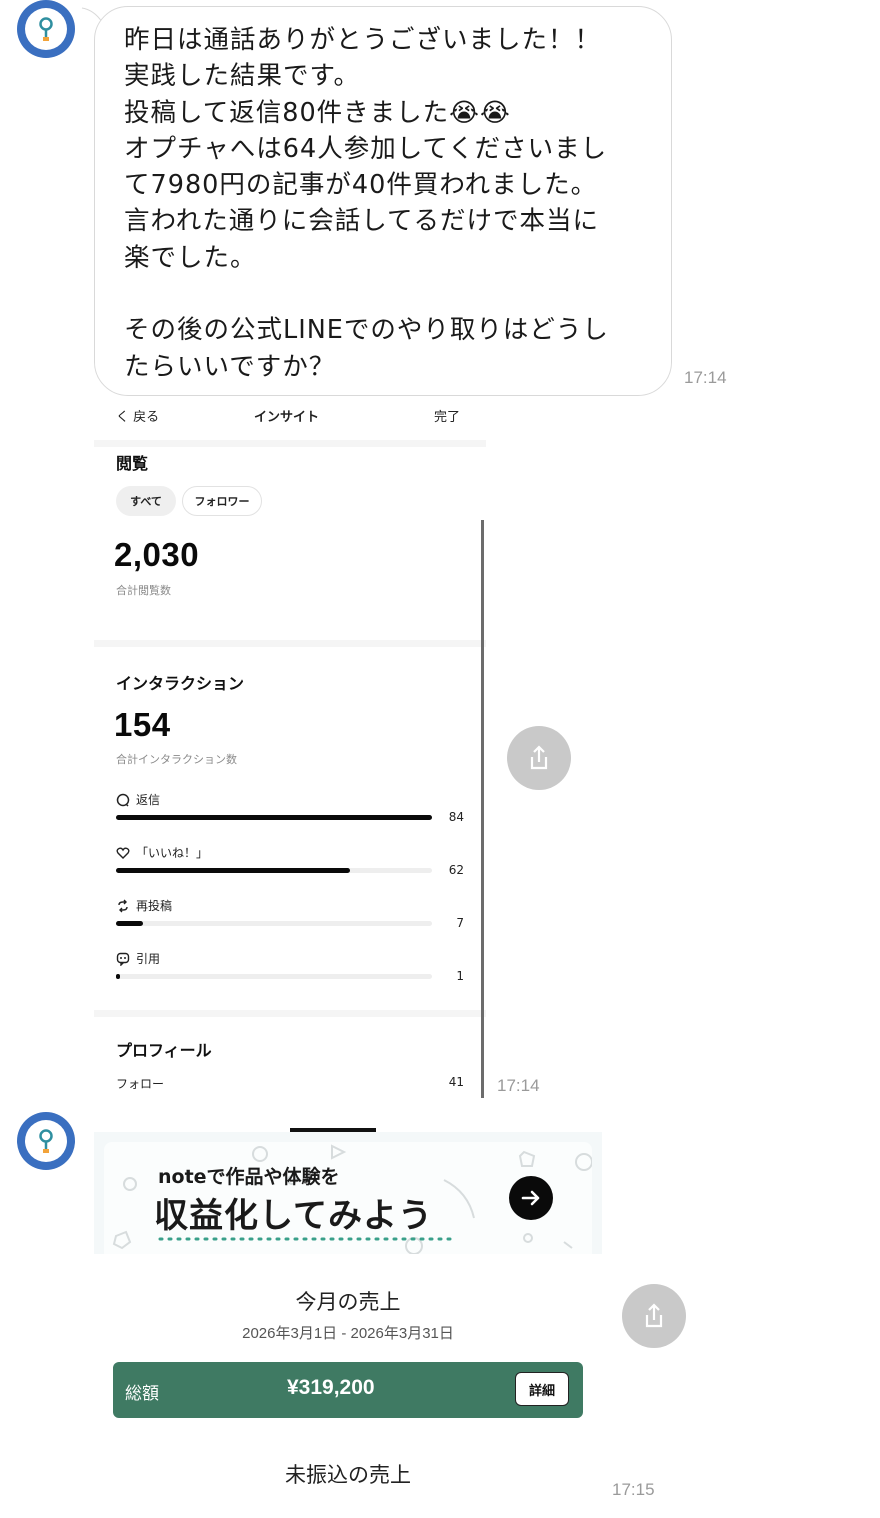  Describe the element at coordinates (518, 1085) in the screenshot. I see `image-timestamp: 17:14` at that location.